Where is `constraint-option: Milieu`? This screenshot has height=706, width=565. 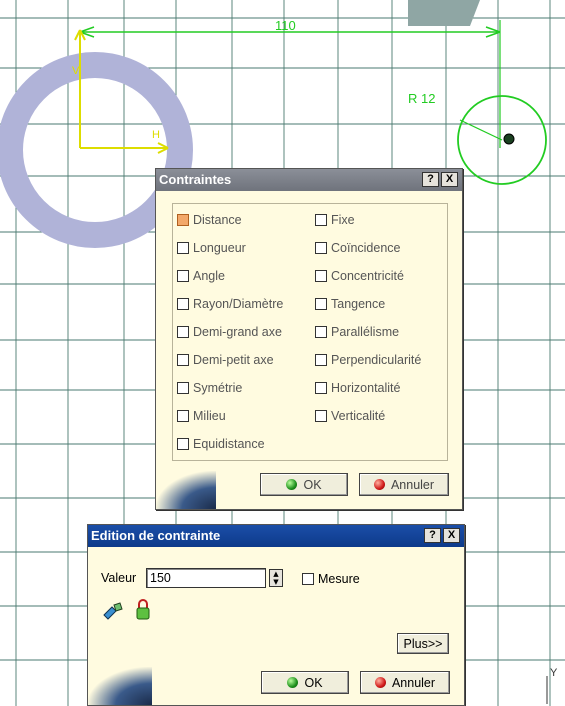
constraint-option: Milieu is located at coordinates (201, 416).